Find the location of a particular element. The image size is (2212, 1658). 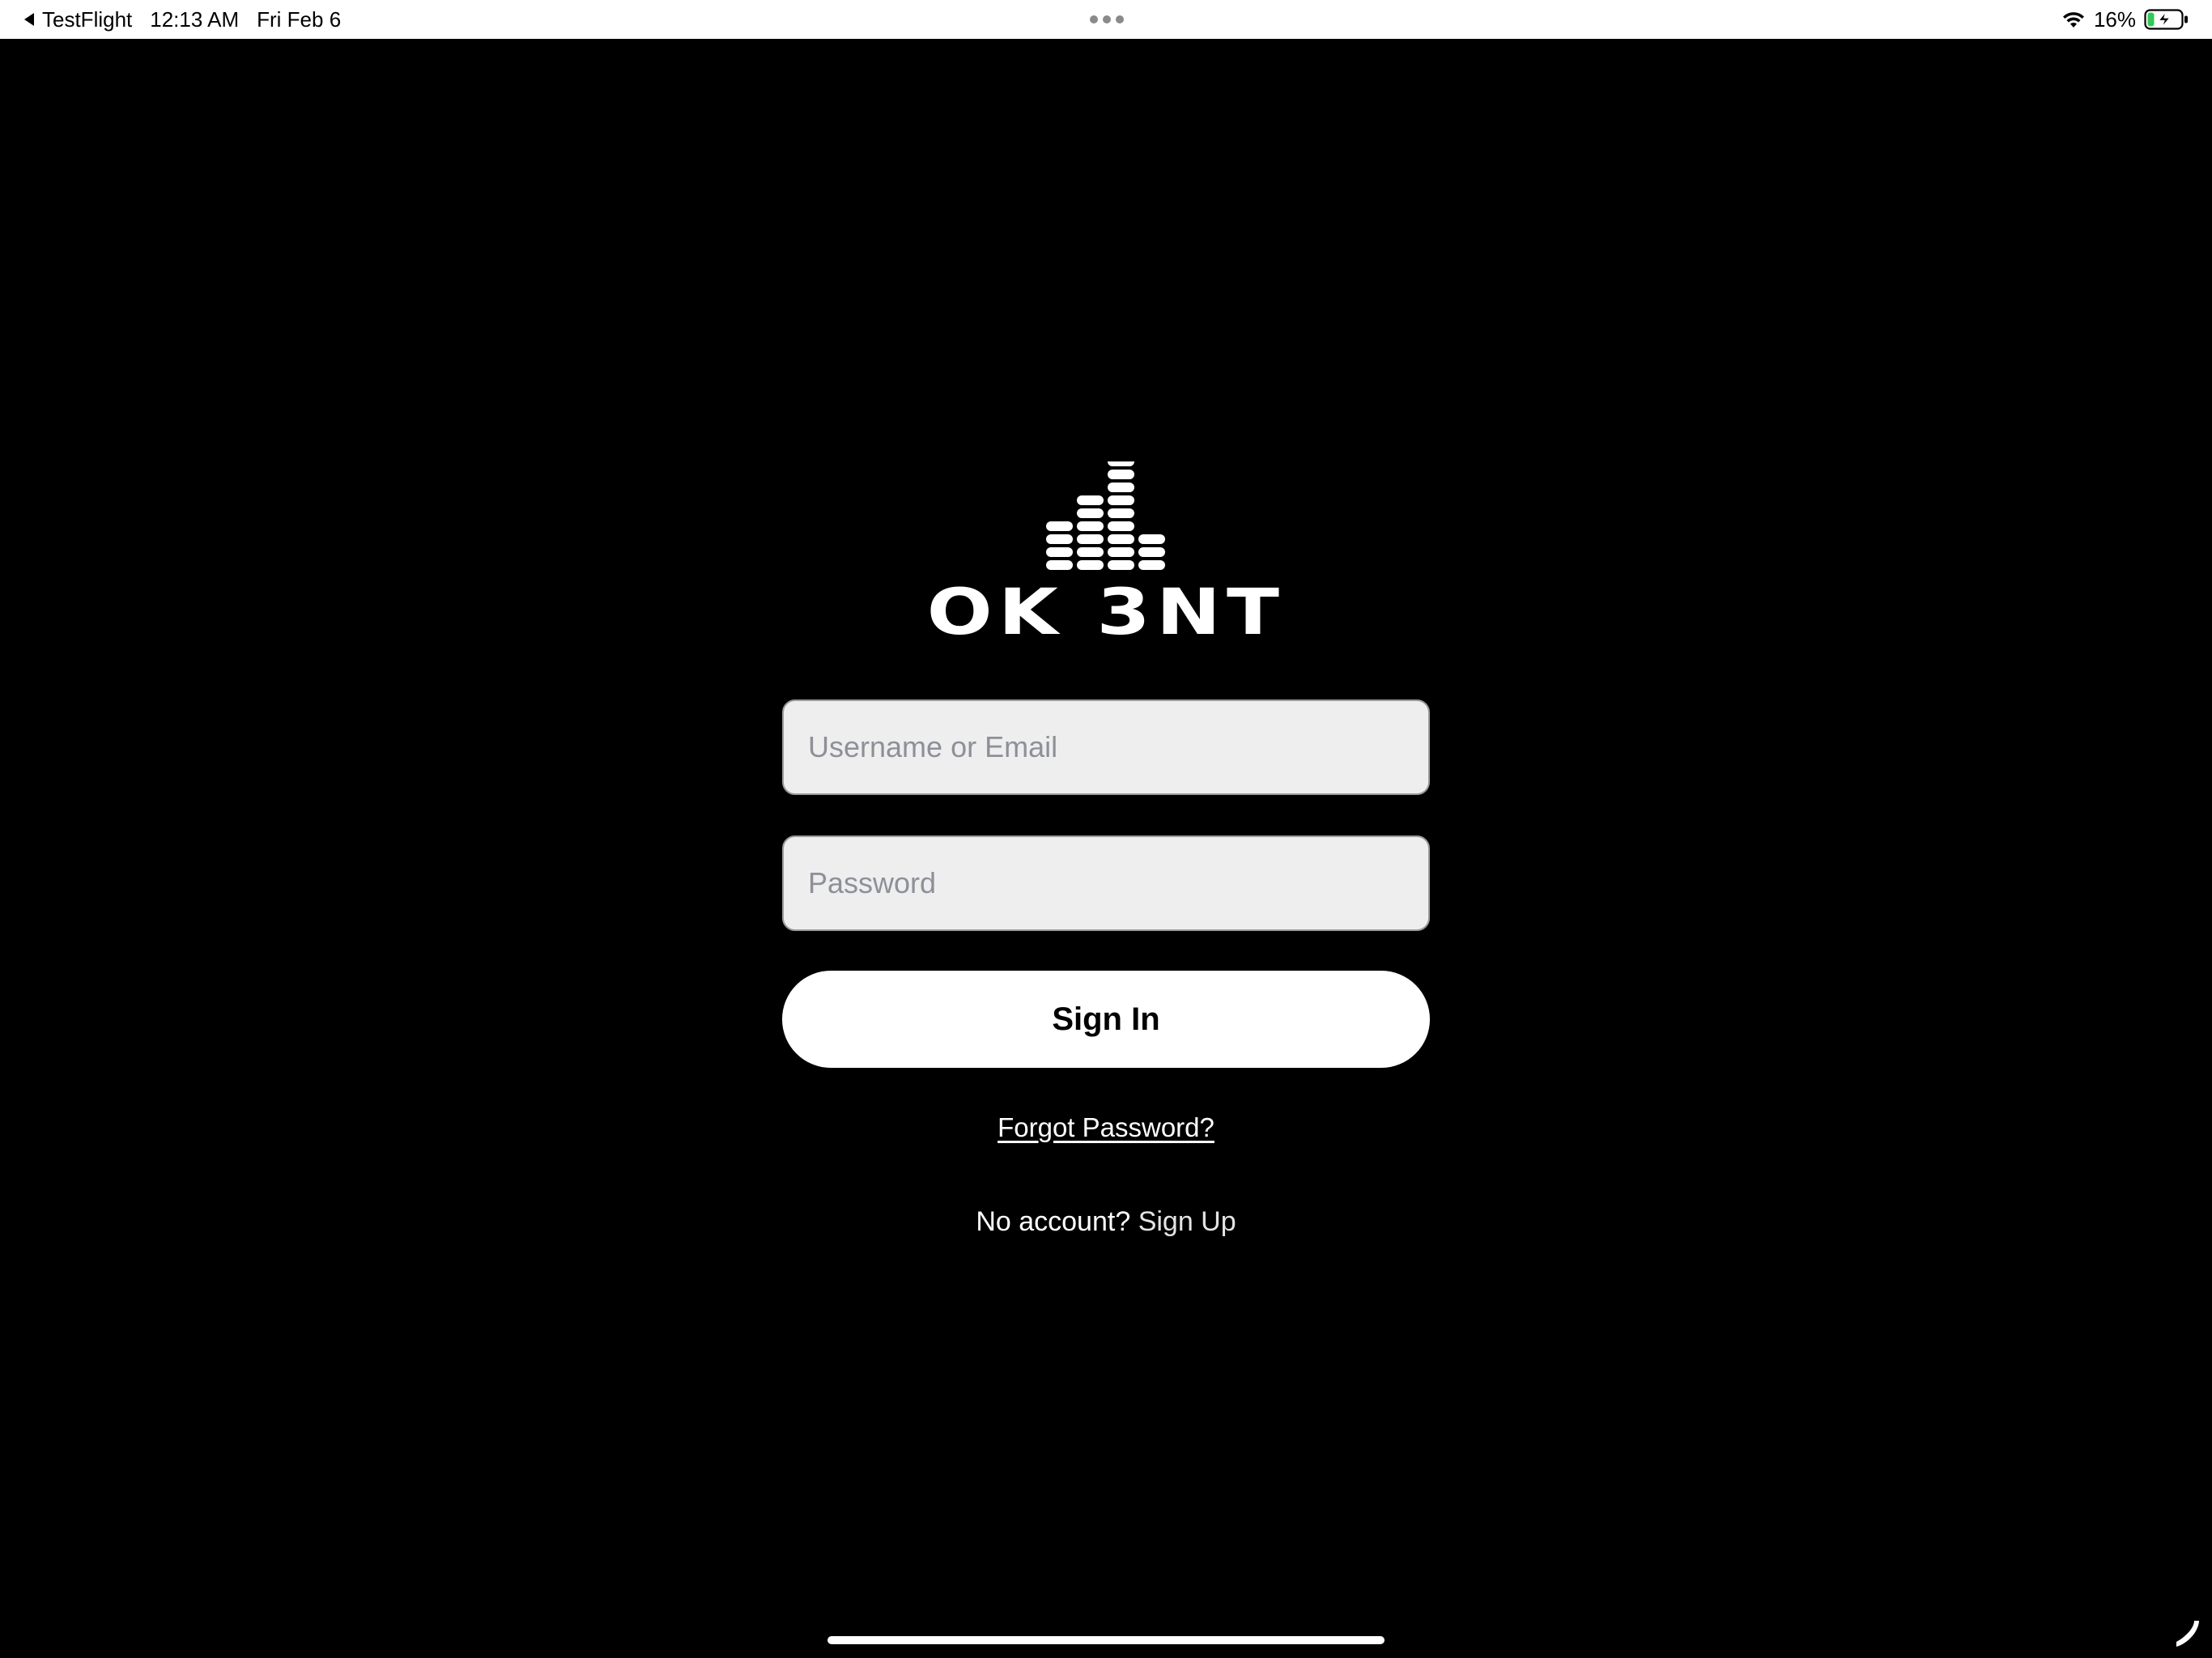

equalizer-bars-logo-icon is located at coordinates (1105, 515).